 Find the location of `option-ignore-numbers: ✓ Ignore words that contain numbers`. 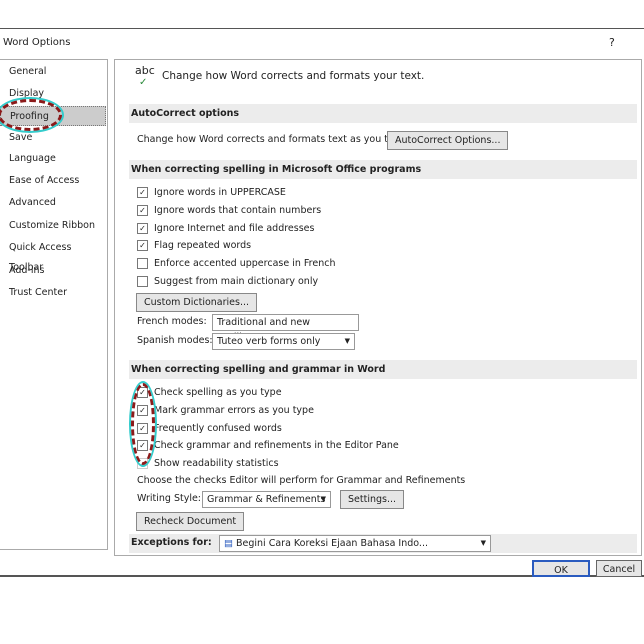

option-ignore-numbers: ✓ Ignore words that contain numbers is located at coordinates (229, 211).